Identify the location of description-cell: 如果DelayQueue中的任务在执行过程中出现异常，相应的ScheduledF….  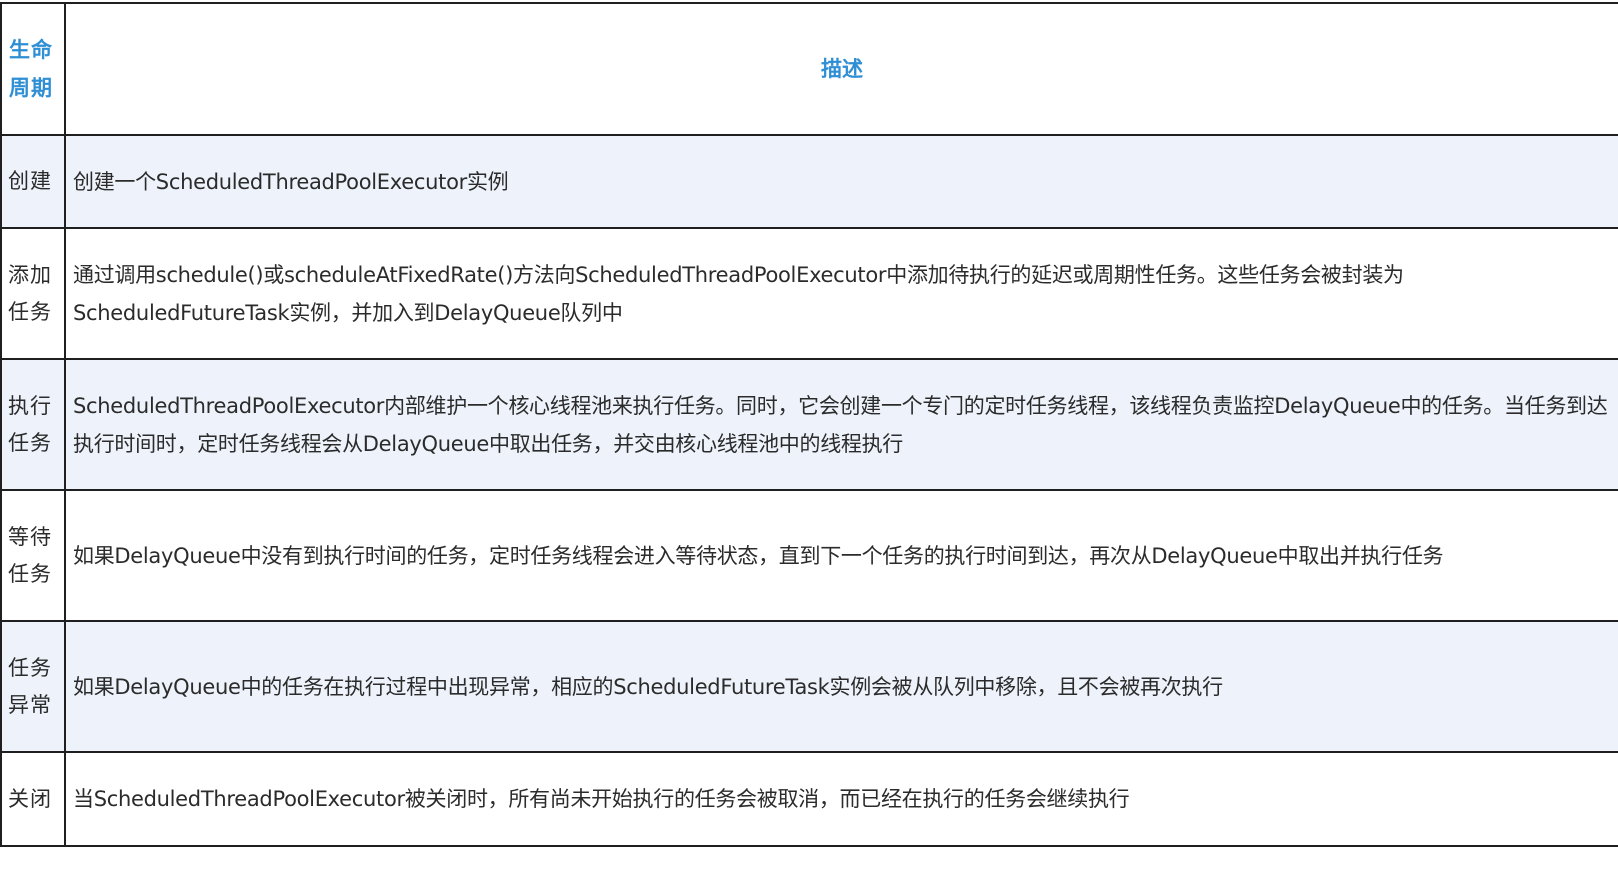
(841, 686).